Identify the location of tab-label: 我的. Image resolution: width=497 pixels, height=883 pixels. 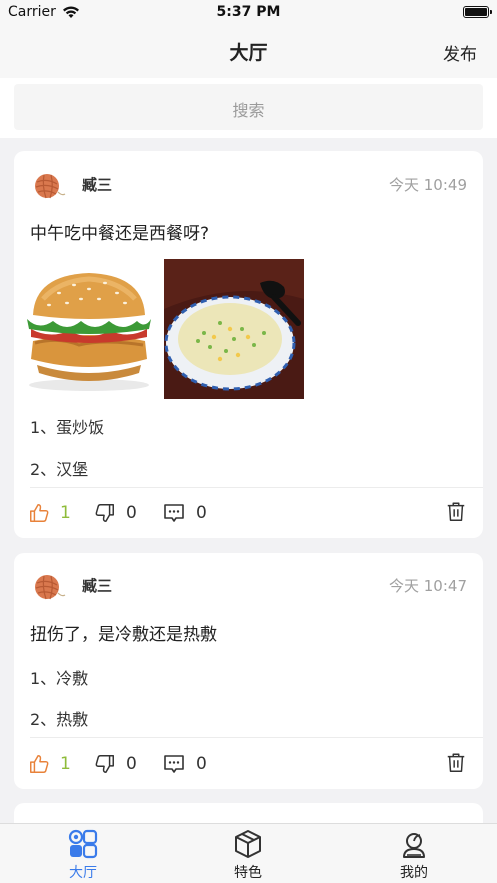
(414, 873).